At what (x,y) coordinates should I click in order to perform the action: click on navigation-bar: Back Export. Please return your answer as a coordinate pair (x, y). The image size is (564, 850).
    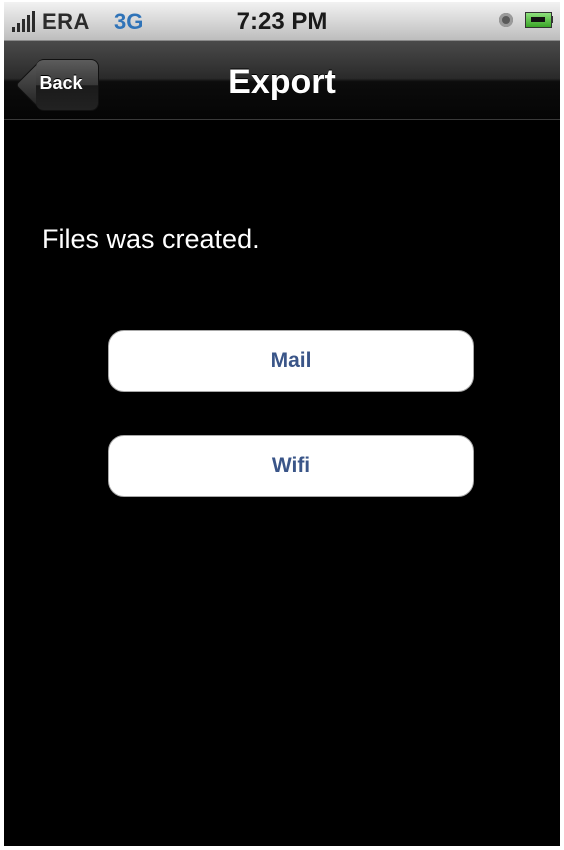
    Looking at the image, I should click on (282, 80).